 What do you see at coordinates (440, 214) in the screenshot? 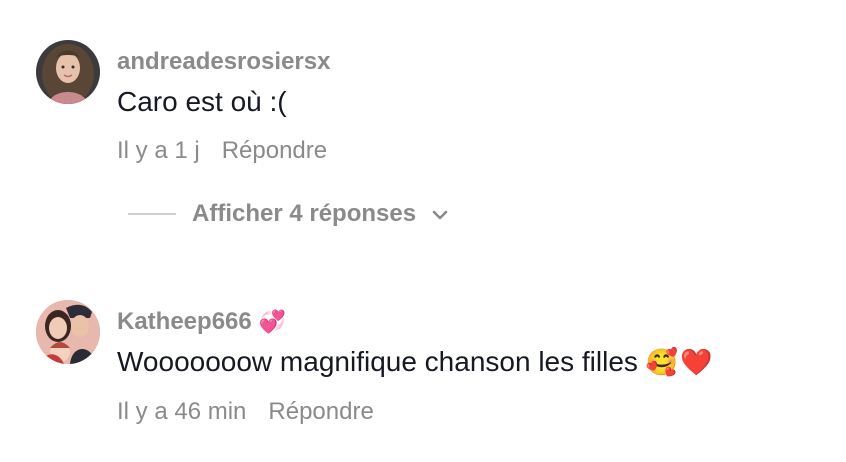
I see `chevron-down-icon` at bounding box center [440, 214].